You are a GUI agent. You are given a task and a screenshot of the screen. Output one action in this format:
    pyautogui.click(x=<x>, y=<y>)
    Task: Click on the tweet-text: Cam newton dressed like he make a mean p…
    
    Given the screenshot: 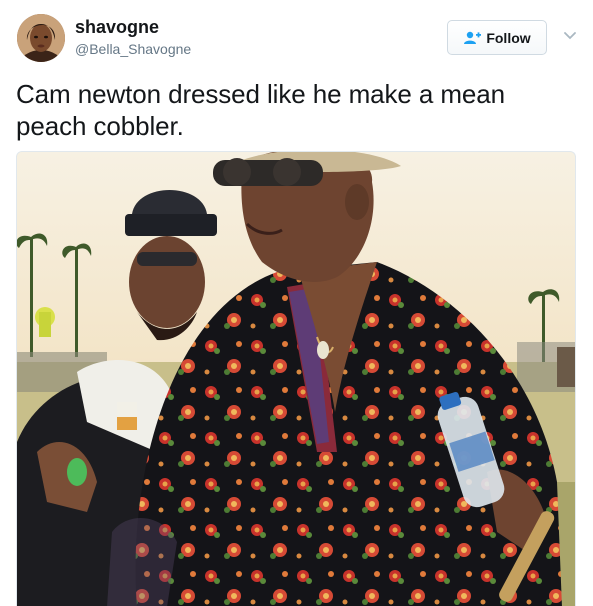 What is the action you would take?
    pyautogui.click(x=261, y=110)
    